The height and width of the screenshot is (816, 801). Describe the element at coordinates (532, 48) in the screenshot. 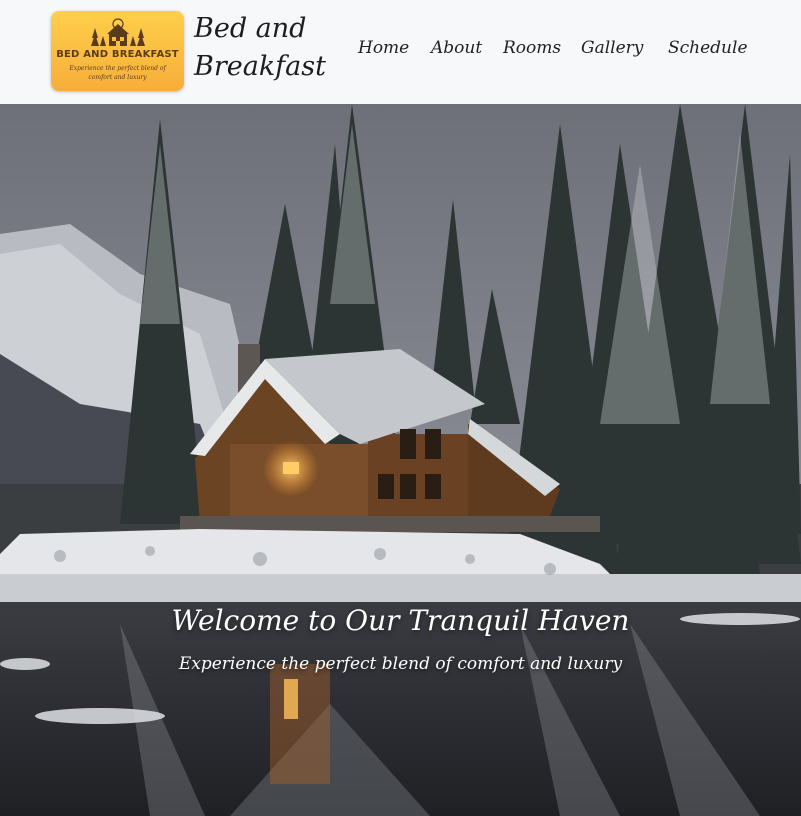

I see `nav-rooms-link: Rooms` at that location.